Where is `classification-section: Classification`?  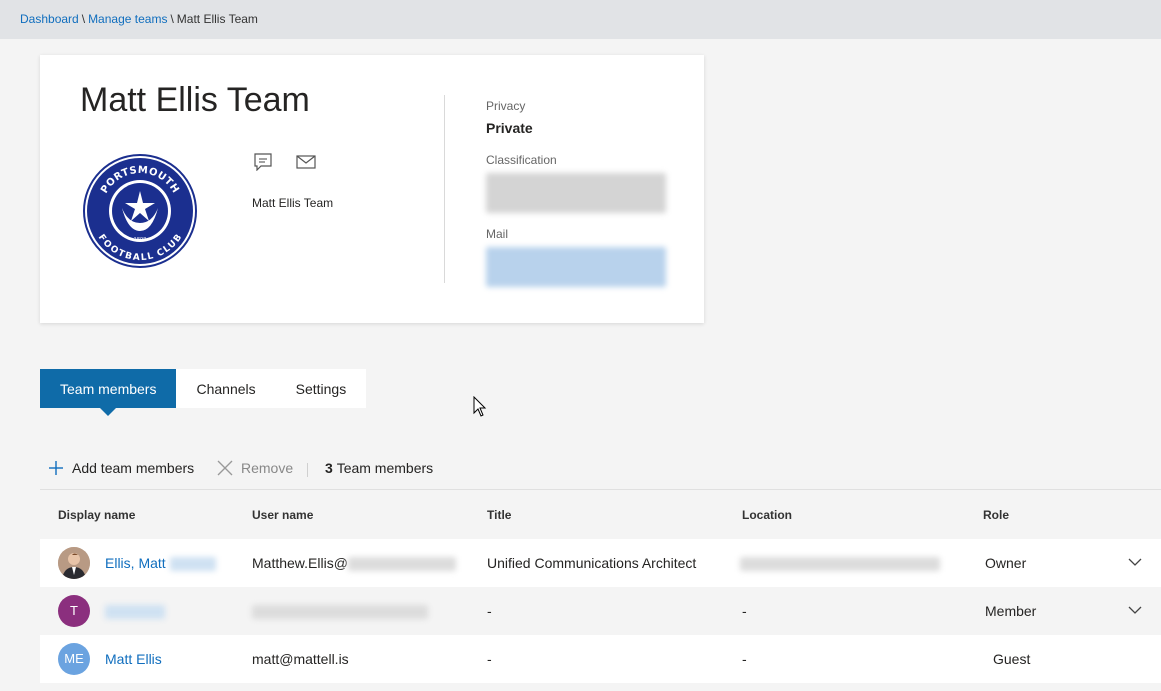 classification-section: Classification is located at coordinates (576, 183).